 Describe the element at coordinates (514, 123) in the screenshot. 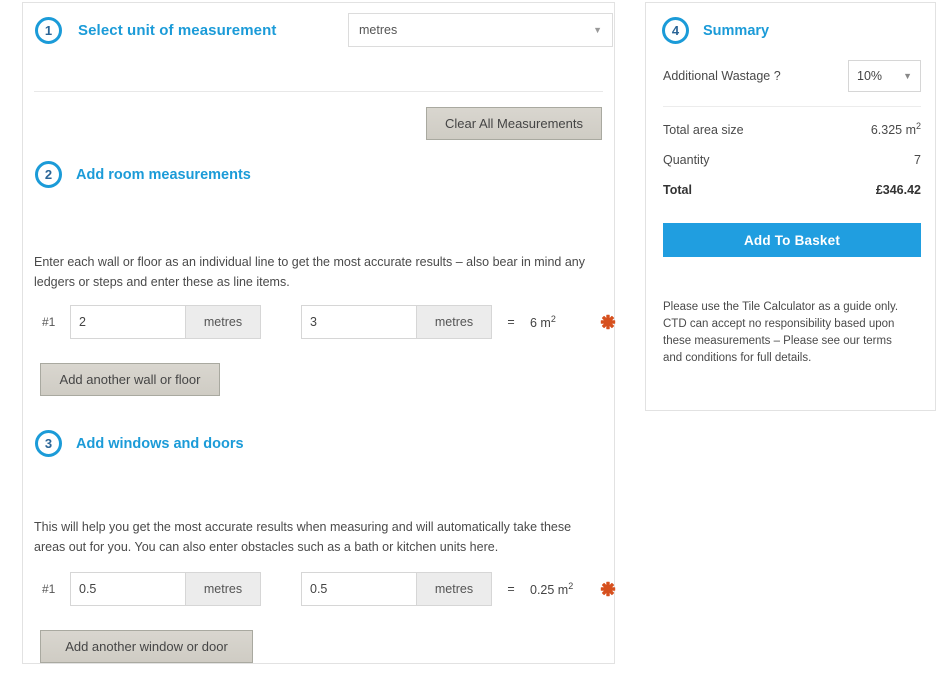

I see `clear-all-measurements-button: Clear All Measurements` at that location.